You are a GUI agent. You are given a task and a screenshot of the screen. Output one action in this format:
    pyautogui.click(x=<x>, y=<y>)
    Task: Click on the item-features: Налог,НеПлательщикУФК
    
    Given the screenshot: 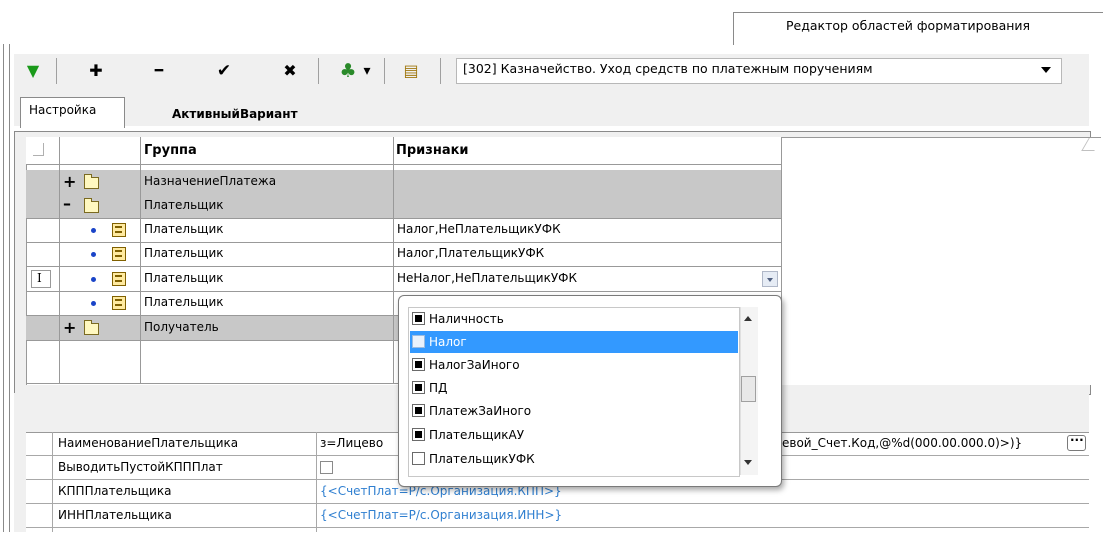 What is the action you would take?
    pyautogui.click(x=479, y=229)
    